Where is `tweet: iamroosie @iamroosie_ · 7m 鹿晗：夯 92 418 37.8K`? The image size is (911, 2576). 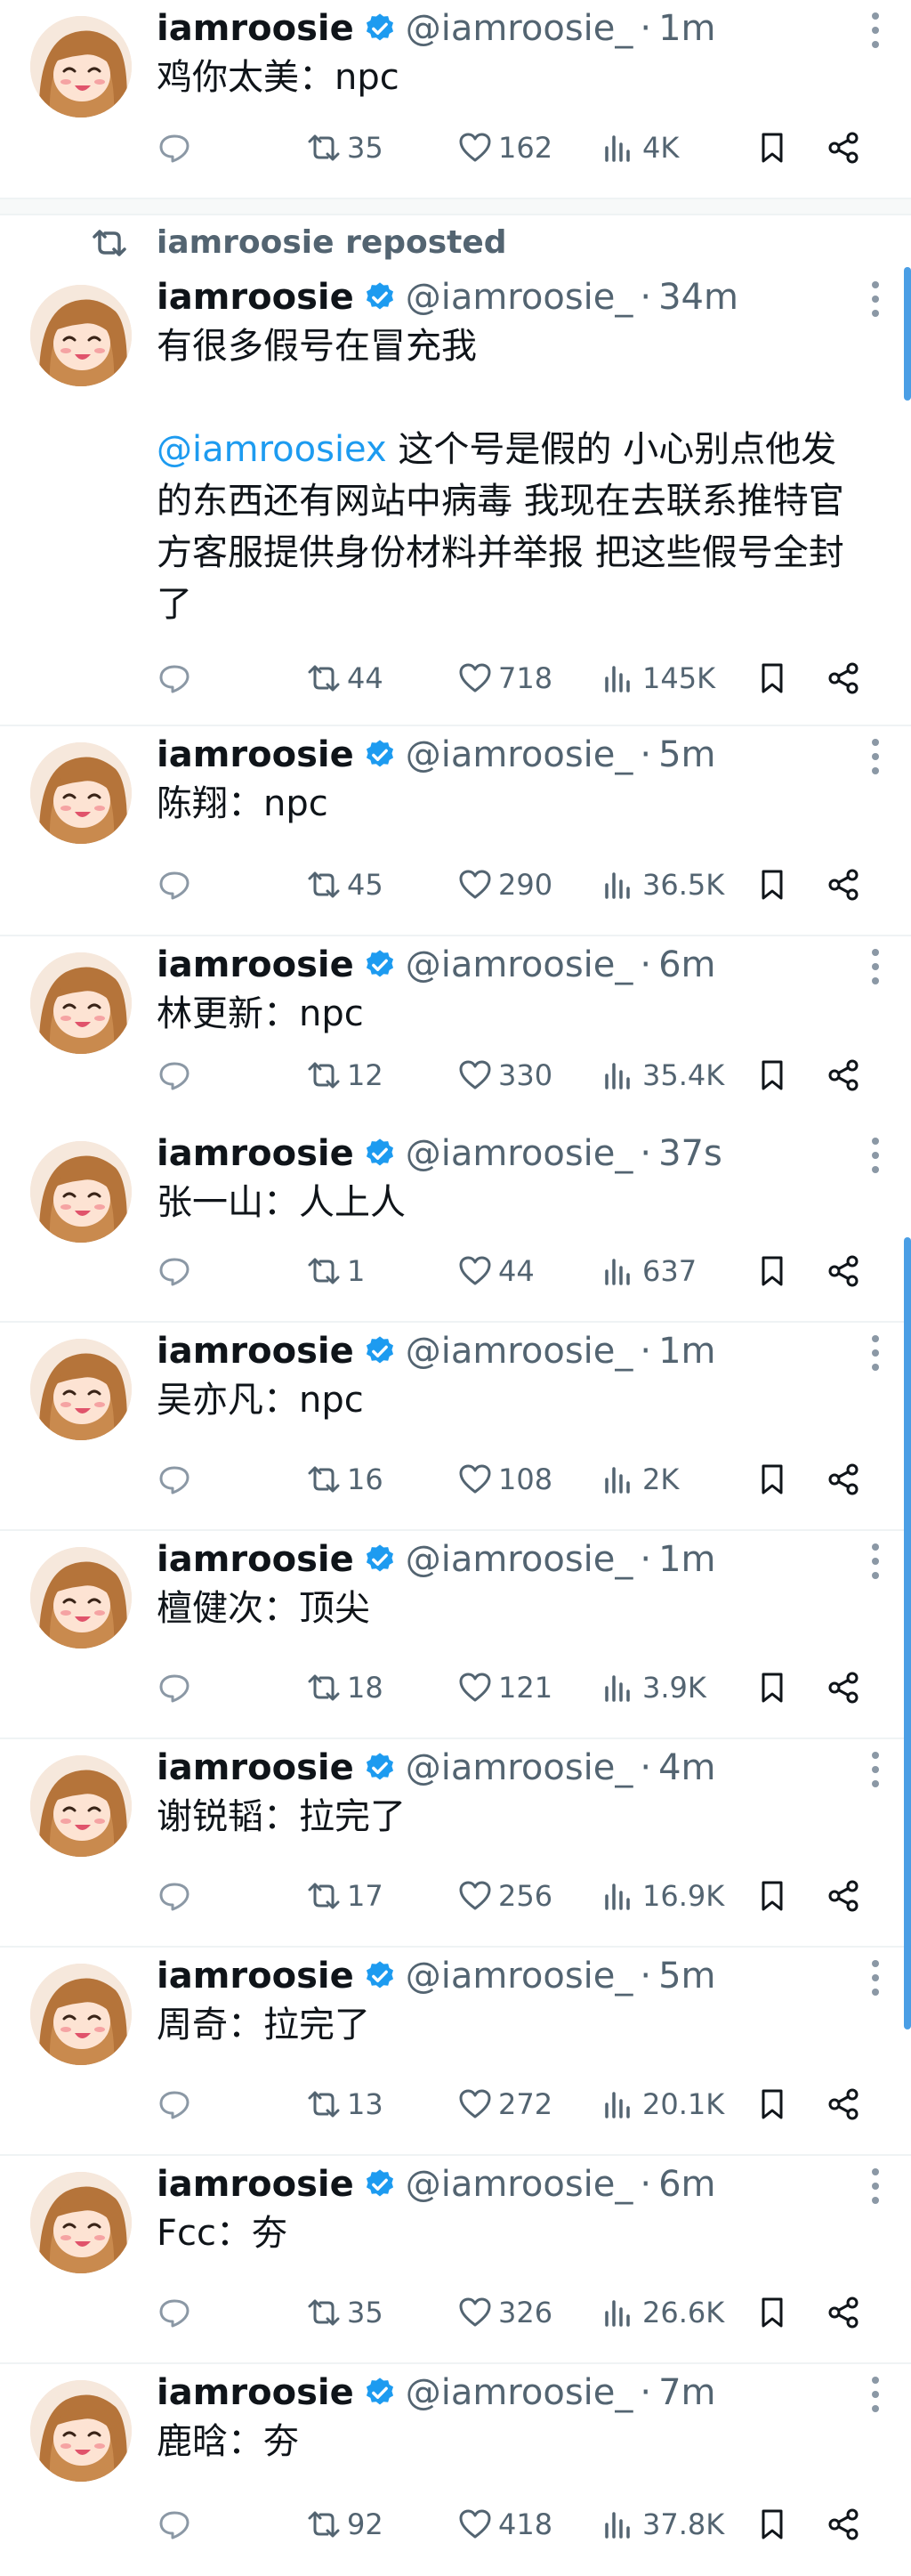
tweet: iamroosie @iamroosie_ · 7m 鹿晗：夯 92 418 37.8K is located at coordinates (455, 2470).